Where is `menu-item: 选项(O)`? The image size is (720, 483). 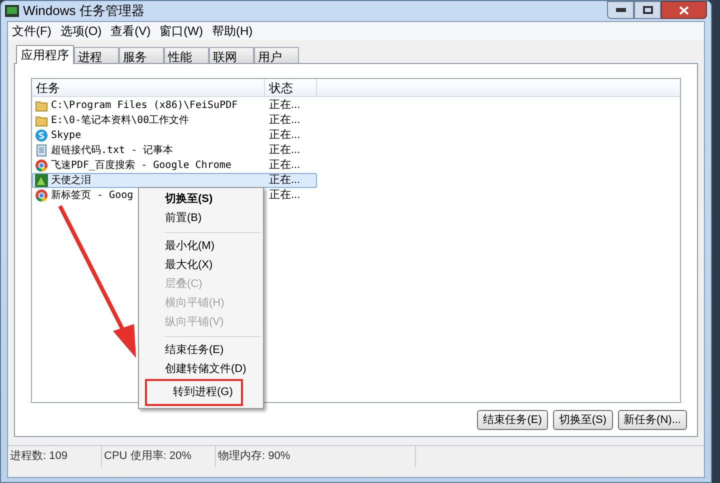 menu-item: 选项(O) is located at coordinates (81, 31).